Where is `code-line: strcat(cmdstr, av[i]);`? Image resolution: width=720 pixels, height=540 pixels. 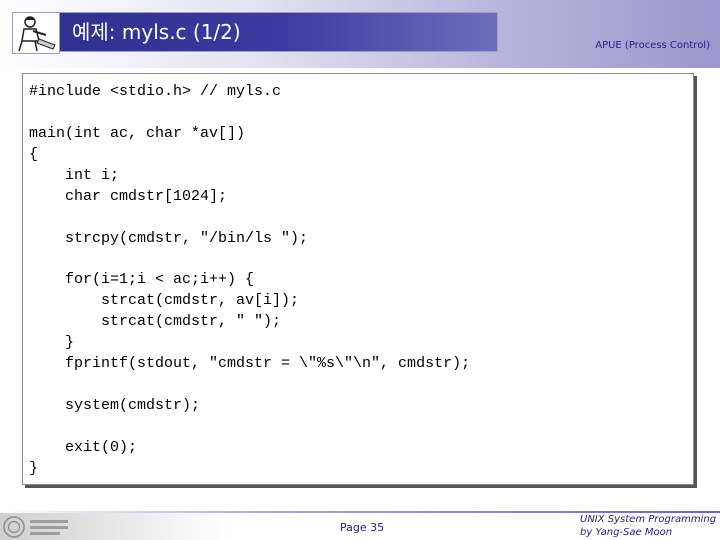
code-line: strcat(cmdstr, av[i]); is located at coordinates (164, 301).